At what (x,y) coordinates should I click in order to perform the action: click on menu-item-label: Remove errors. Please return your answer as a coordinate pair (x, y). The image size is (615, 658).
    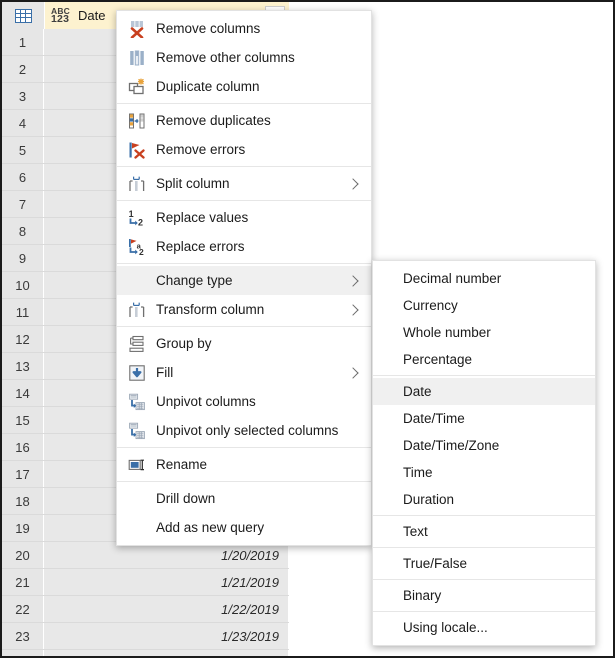
    Looking at the image, I should click on (201, 149).